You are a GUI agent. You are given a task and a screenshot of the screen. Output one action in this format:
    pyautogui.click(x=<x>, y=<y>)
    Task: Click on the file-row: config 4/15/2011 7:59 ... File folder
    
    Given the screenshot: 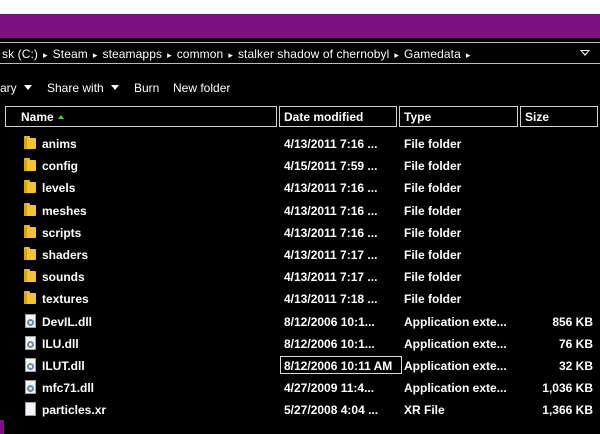 What is the action you would take?
    pyautogui.click(x=300, y=166)
    